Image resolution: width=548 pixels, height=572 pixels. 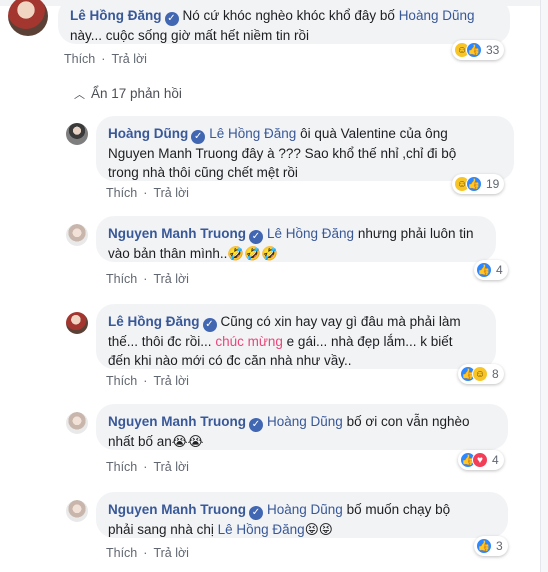 I want to click on comment-text: vào bản thân mình..🤣🤣🤣, so click(x=193, y=253).